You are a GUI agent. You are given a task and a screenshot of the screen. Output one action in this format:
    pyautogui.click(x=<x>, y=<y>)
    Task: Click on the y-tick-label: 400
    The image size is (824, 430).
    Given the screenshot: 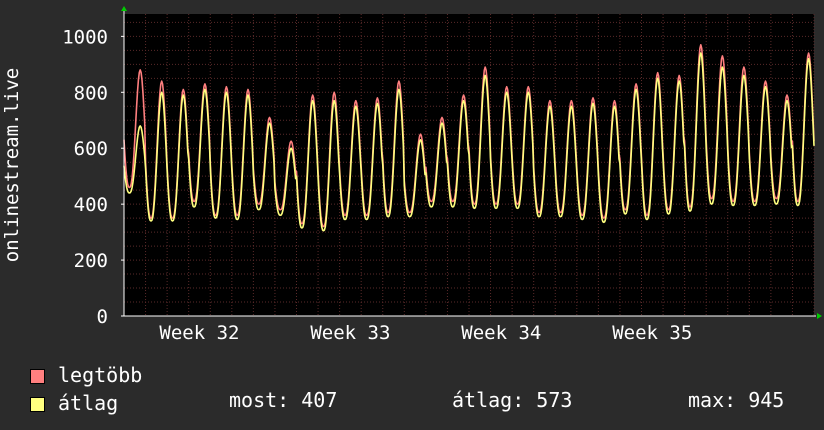 What is the action you would take?
    pyautogui.click(x=91, y=205)
    